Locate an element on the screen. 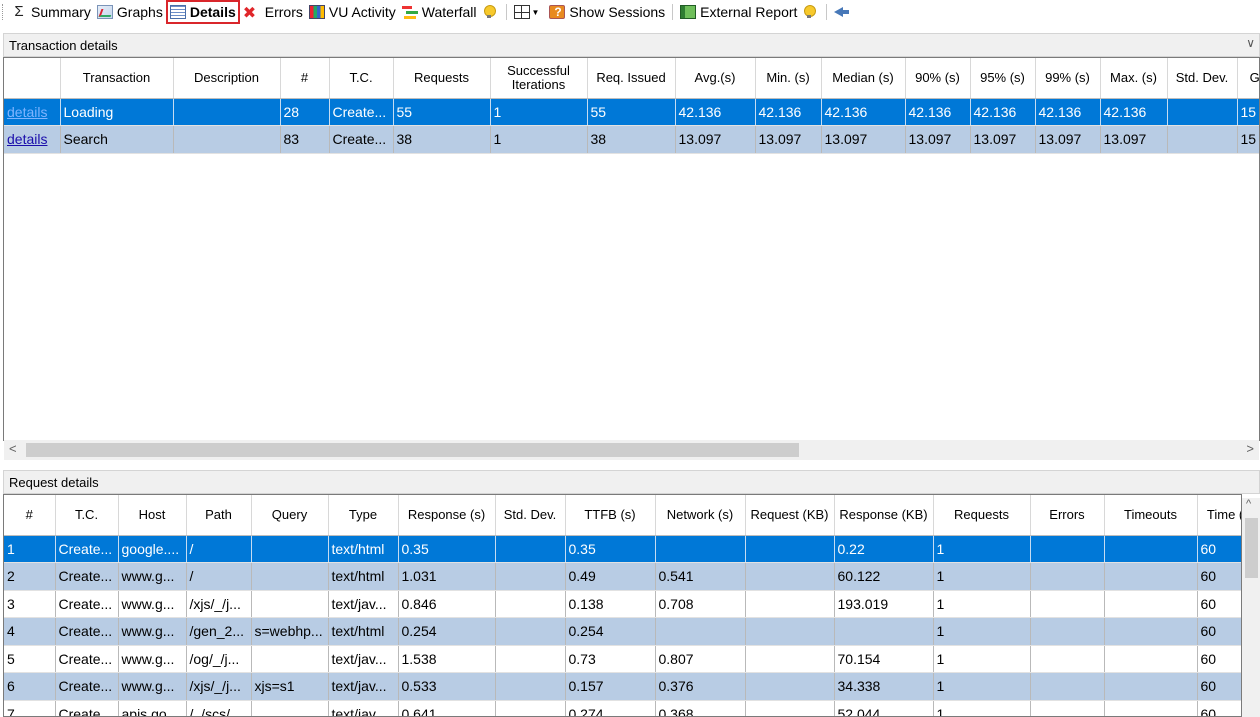 The image size is (1260, 717). transaction-horizontal-scrollbar: < > is located at coordinates (631, 450).